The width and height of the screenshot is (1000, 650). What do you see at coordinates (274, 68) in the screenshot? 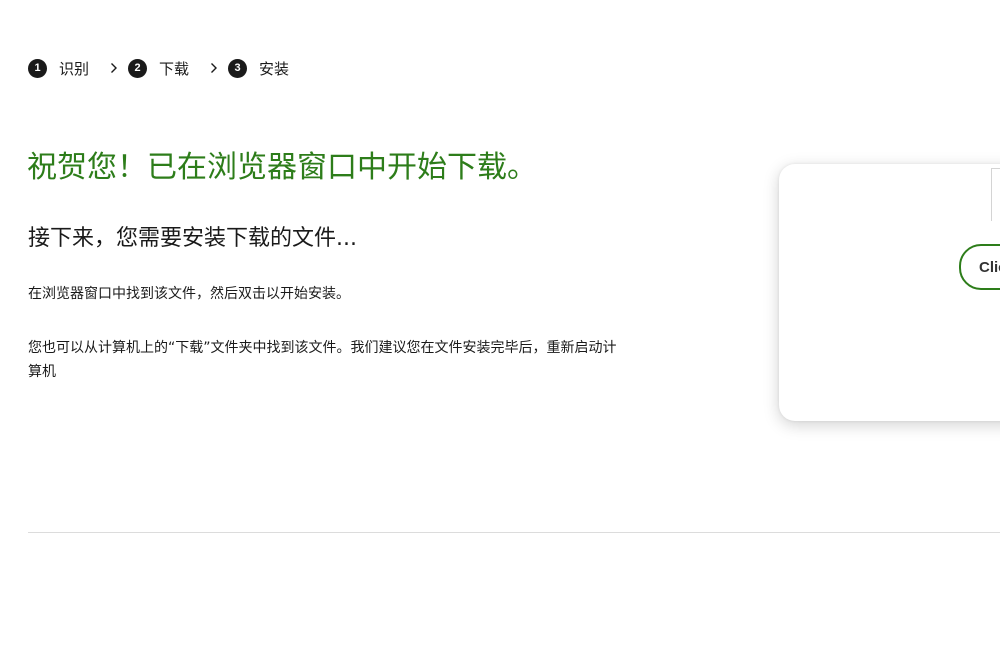
I see `step-label-install: 安装` at bounding box center [274, 68].